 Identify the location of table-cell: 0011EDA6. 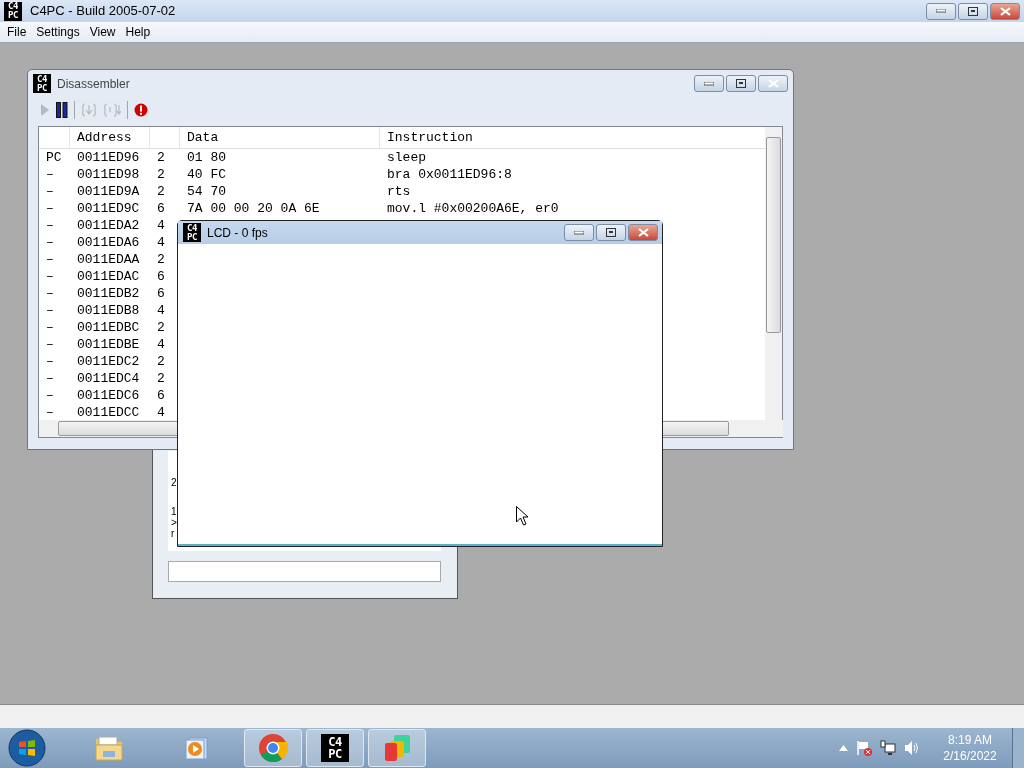
(108, 242).